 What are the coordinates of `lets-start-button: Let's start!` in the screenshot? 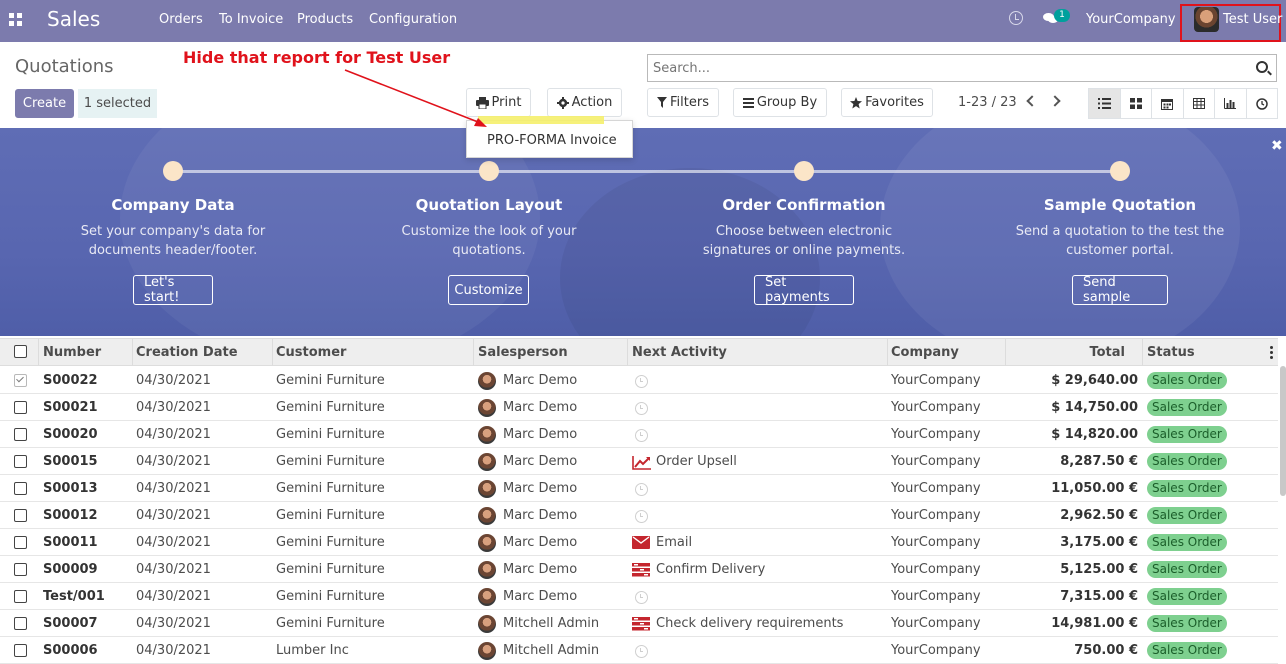 It's located at (173, 290).